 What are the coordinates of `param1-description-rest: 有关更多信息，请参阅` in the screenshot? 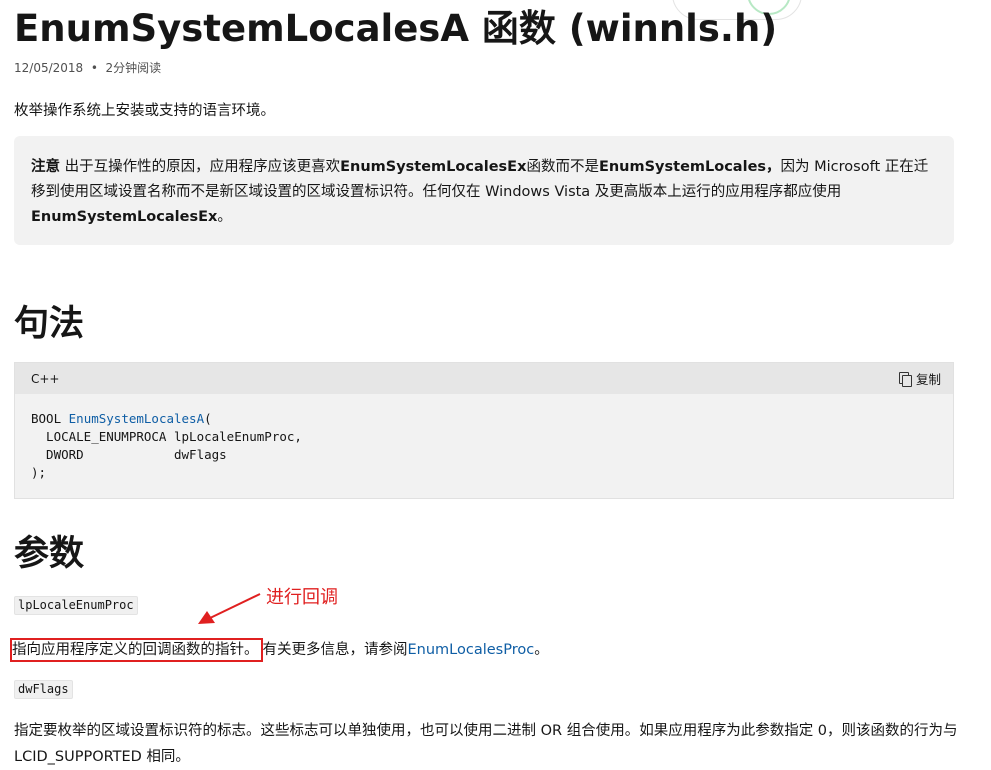 It's located at (335, 650).